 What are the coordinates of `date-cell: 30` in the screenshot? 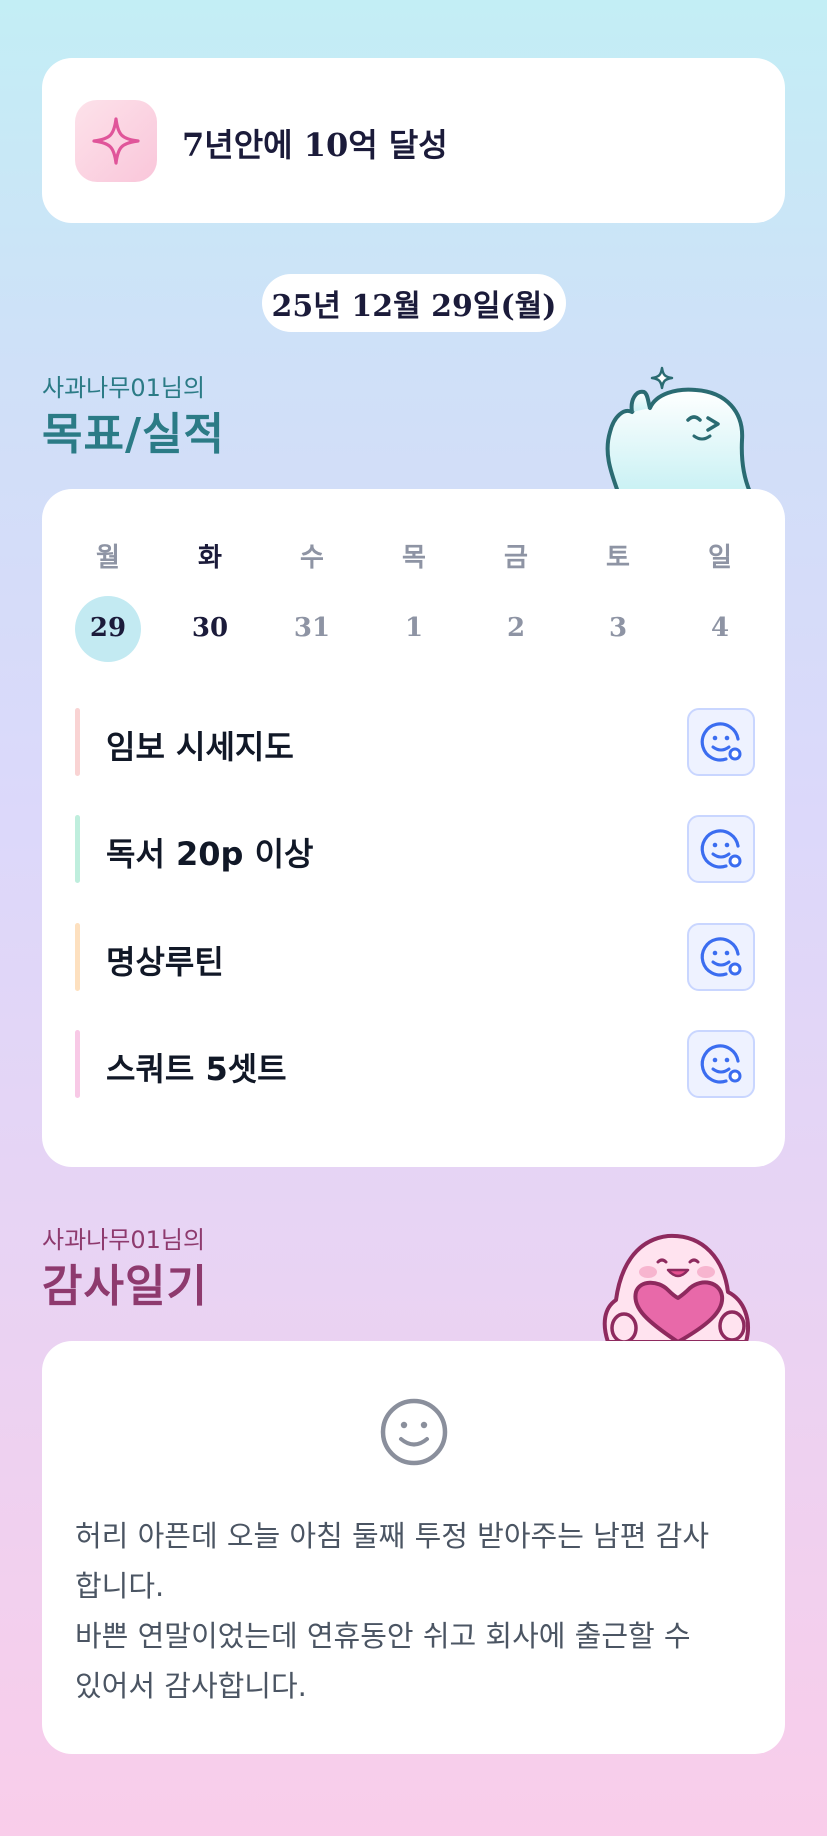 It's located at (210, 628).